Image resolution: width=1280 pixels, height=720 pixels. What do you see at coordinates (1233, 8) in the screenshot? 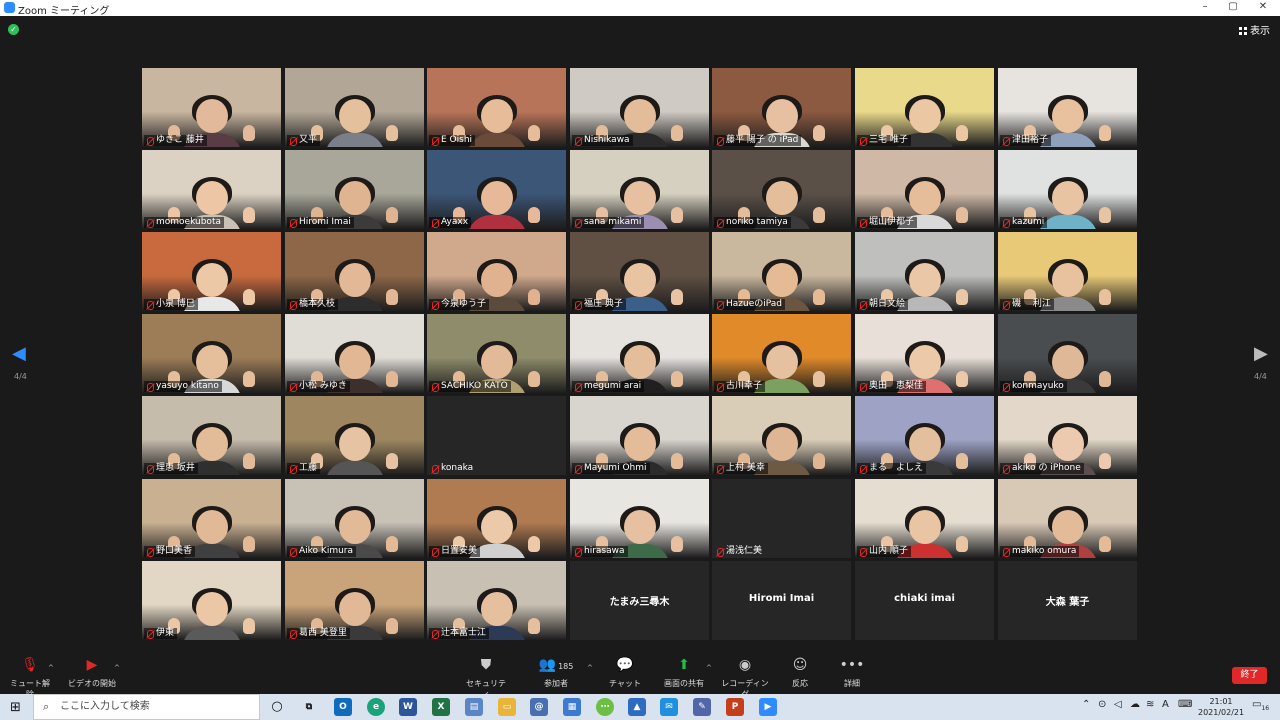
I see `maximize-button: ▢` at bounding box center [1233, 8].